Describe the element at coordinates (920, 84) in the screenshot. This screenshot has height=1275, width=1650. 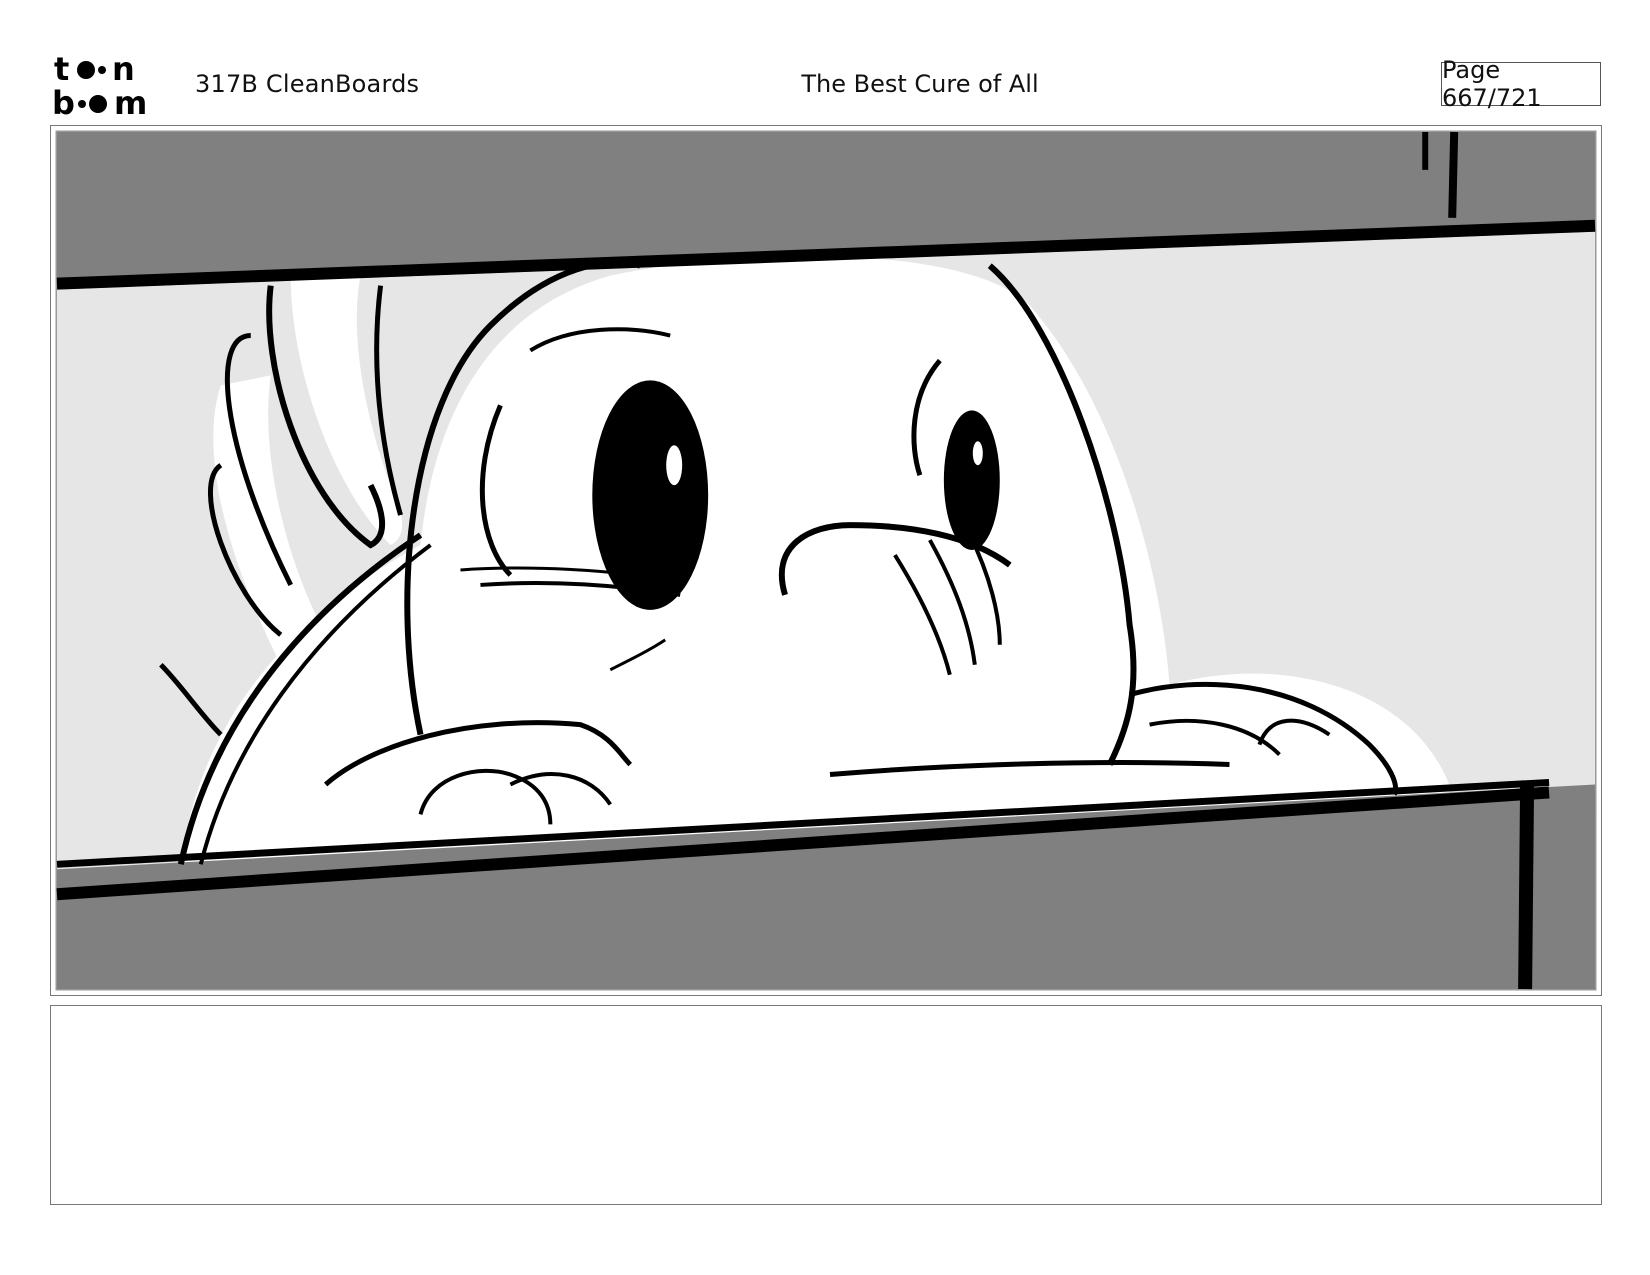
I see `document-title: The Best Cure of All` at that location.